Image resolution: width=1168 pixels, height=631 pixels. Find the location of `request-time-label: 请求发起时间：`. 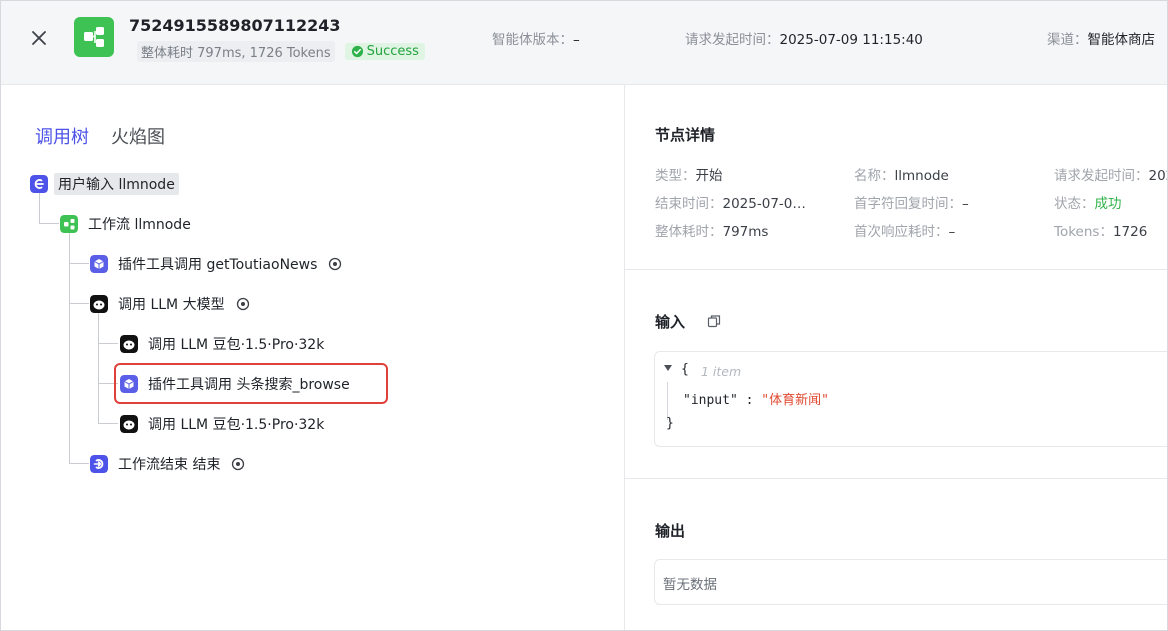

request-time-label: 请求发起时间： is located at coordinates (732, 40).